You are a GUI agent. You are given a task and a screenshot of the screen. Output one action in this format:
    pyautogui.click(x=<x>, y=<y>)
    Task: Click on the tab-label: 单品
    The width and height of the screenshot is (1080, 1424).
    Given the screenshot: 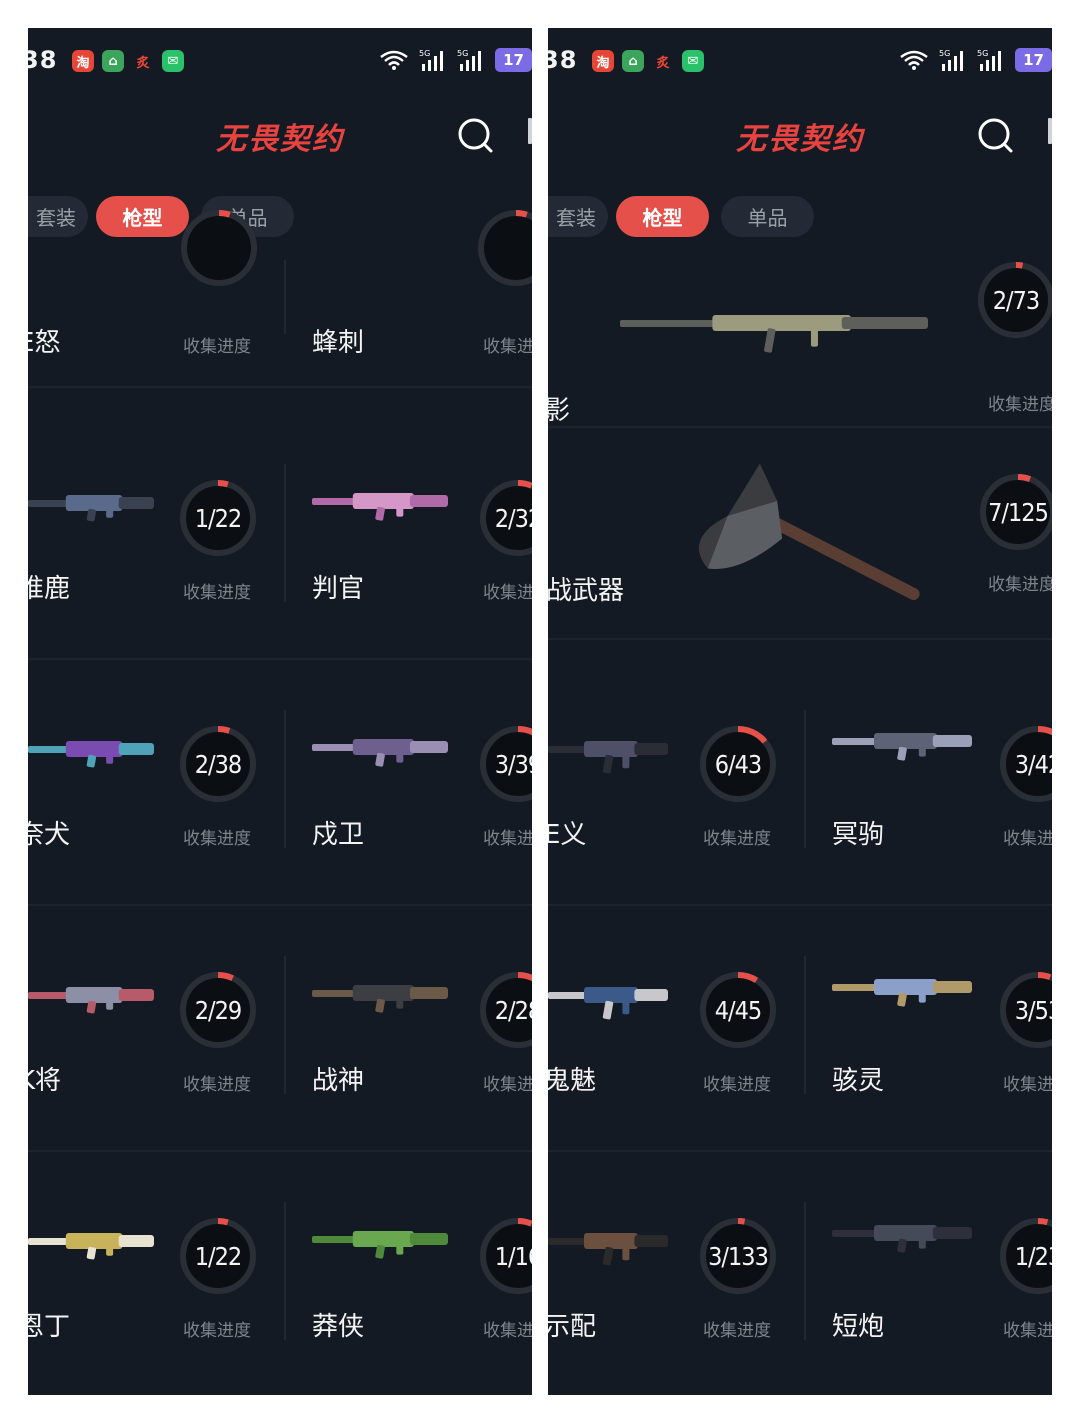 What is the action you would take?
    pyautogui.click(x=767, y=218)
    